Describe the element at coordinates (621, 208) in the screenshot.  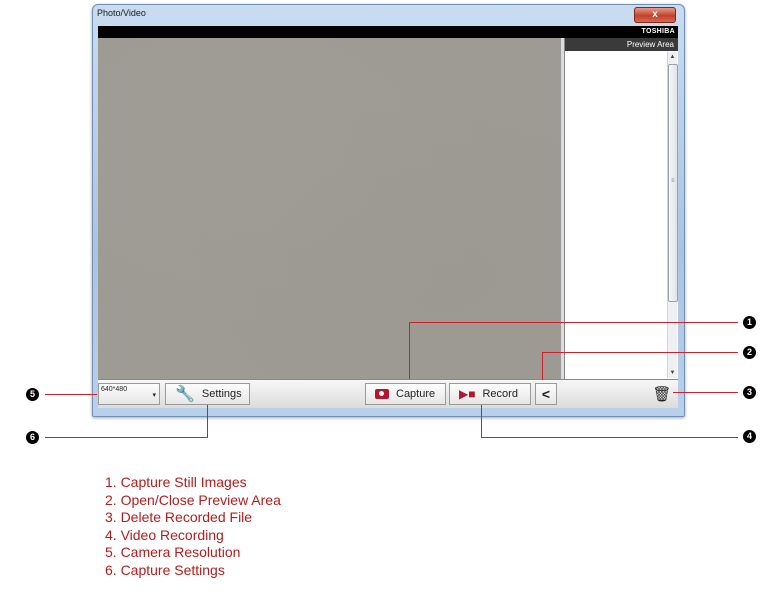
I see `preview-area: Preview Area ▲ ≡ ▼` at that location.